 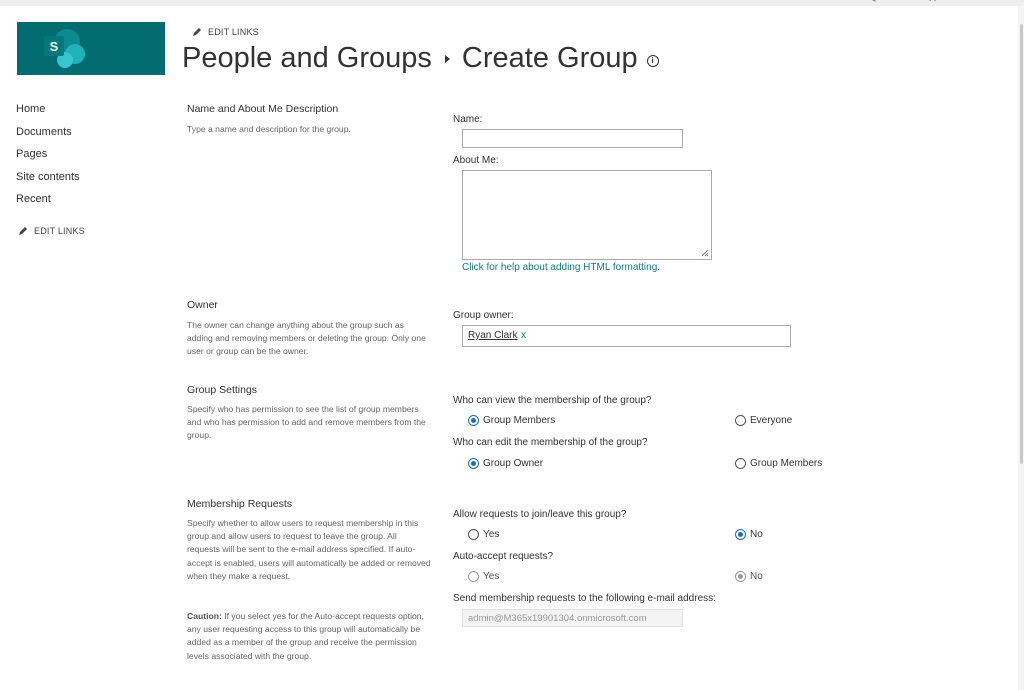 I want to click on join-option-b-label: No, so click(x=756, y=534).